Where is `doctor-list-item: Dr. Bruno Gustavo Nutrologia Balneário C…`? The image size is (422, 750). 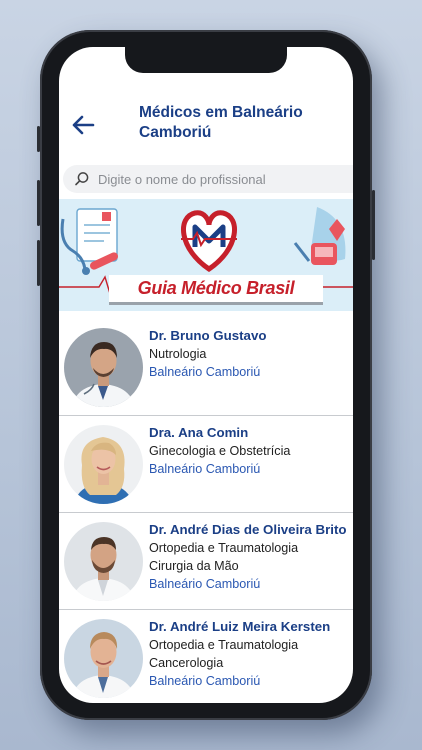
doctor-list-item: Dr. Bruno Gustavo Nutrologia Balneário C… is located at coordinates (206, 367).